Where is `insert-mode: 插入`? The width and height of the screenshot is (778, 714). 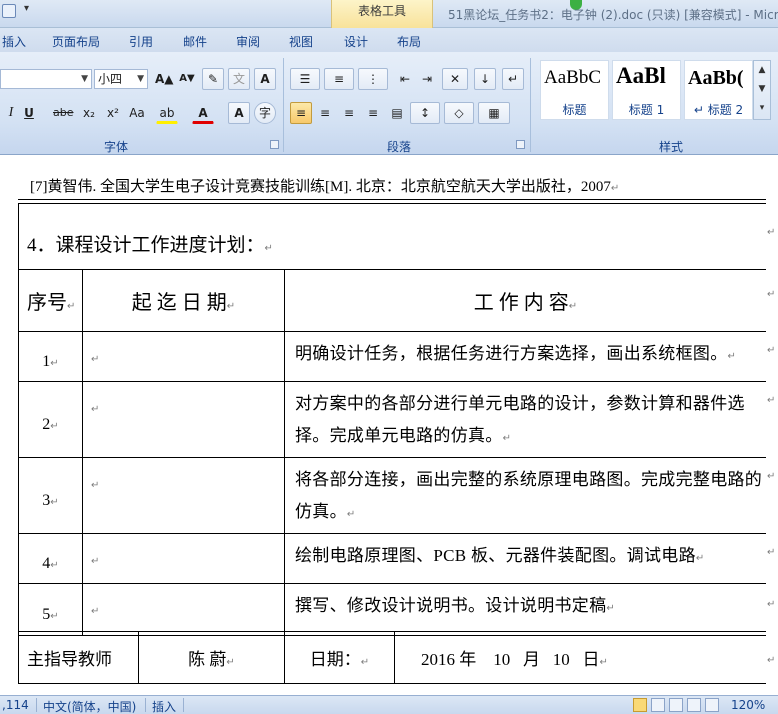
insert-mode: 插入 is located at coordinates (164, 706).